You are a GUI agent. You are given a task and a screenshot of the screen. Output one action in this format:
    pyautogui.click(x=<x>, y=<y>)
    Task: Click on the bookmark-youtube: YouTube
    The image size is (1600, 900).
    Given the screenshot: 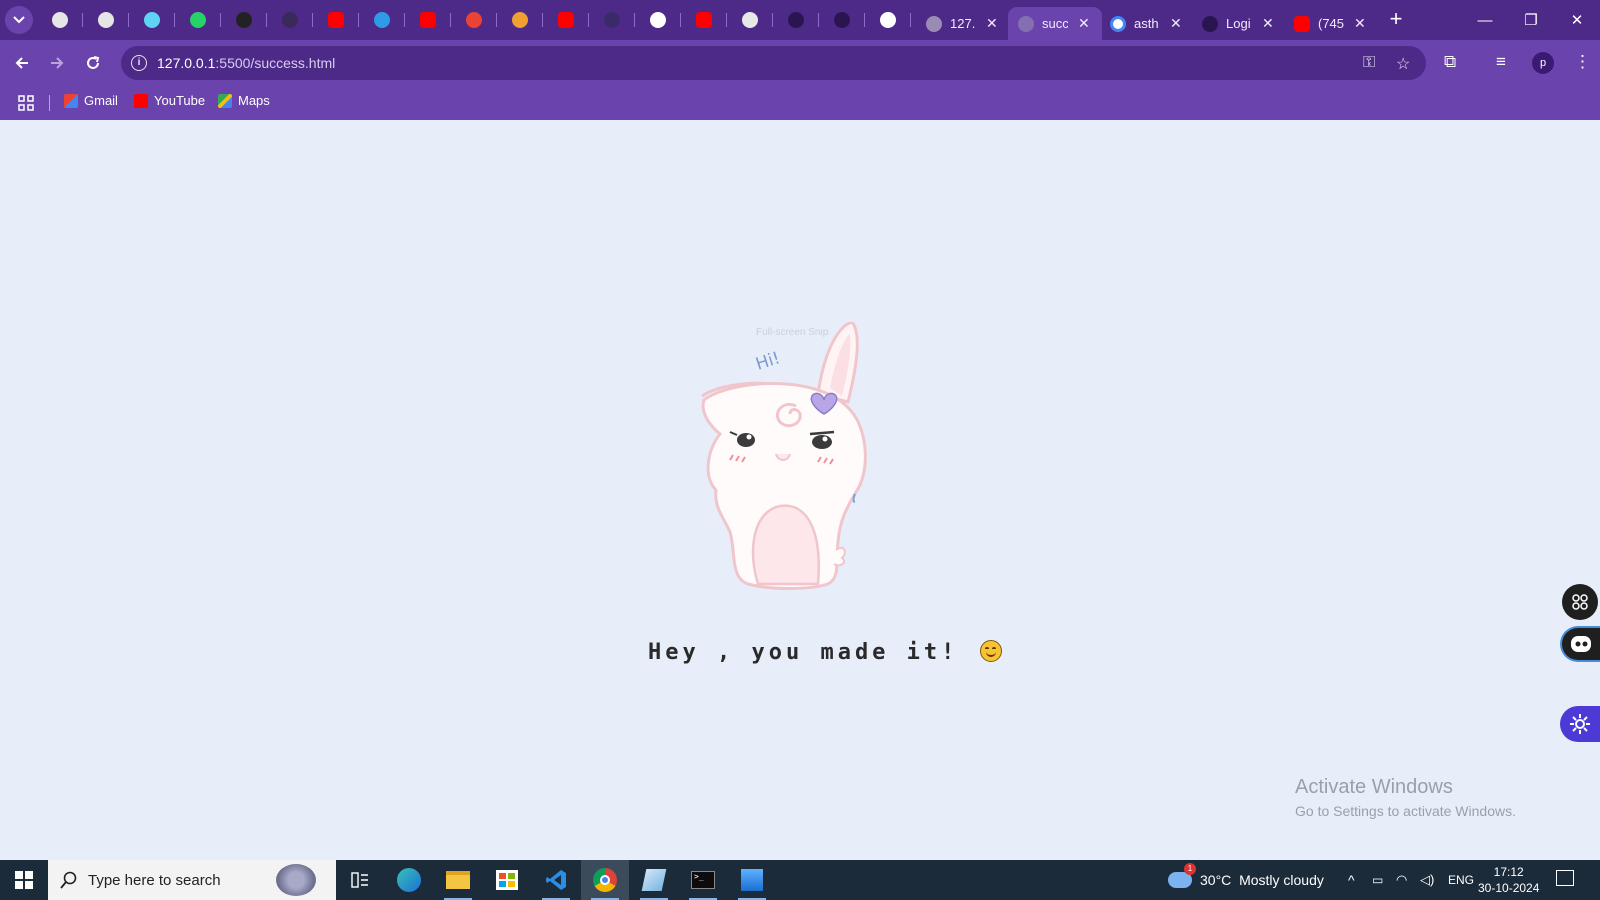 What is the action you would take?
    pyautogui.click(x=169, y=100)
    